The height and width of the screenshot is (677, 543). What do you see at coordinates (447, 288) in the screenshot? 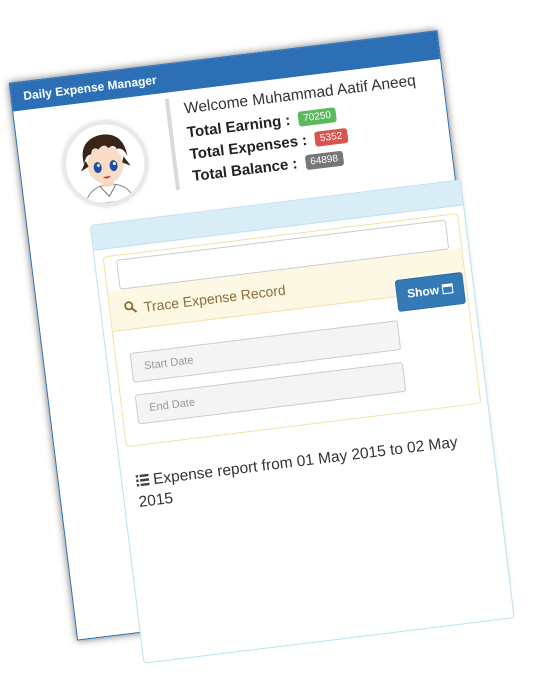
I see `calendar-icon` at bounding box center [447, 288].